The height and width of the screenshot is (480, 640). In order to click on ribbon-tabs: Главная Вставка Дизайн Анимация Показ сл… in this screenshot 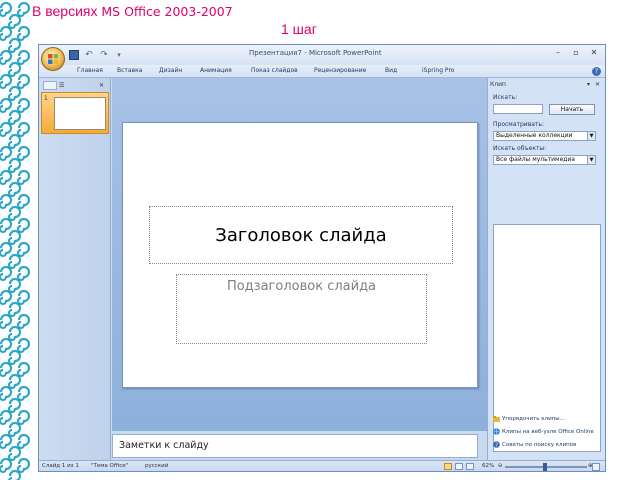, I will do `click(322, 71)`.